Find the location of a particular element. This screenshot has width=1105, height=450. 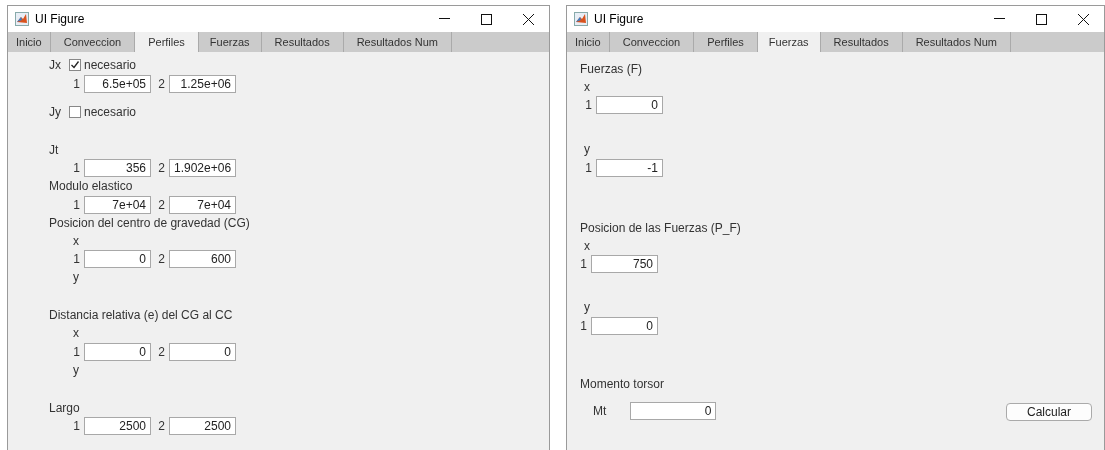

number-field: 750 is located at coordinates (624, 264).